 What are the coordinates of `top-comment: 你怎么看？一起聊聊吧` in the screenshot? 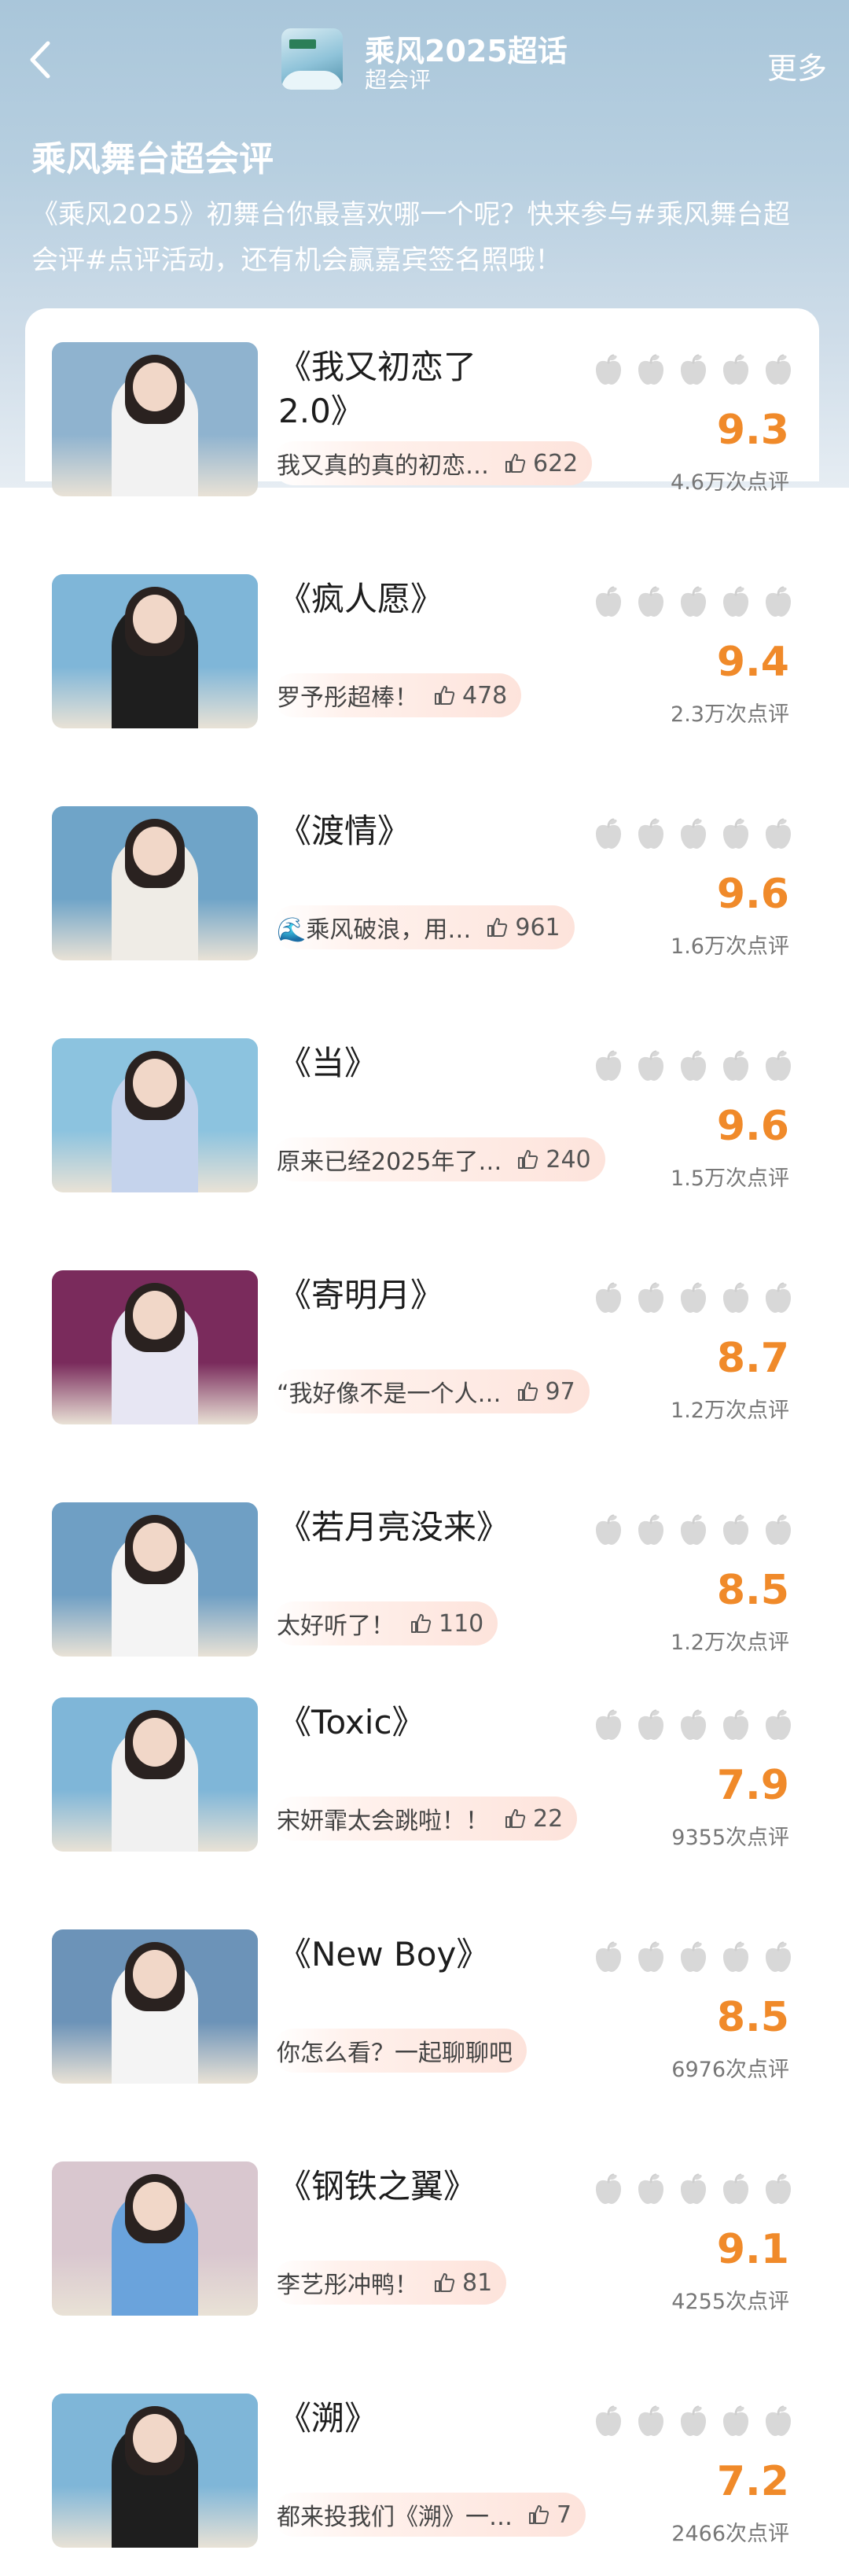 It's located at (399, 2051).